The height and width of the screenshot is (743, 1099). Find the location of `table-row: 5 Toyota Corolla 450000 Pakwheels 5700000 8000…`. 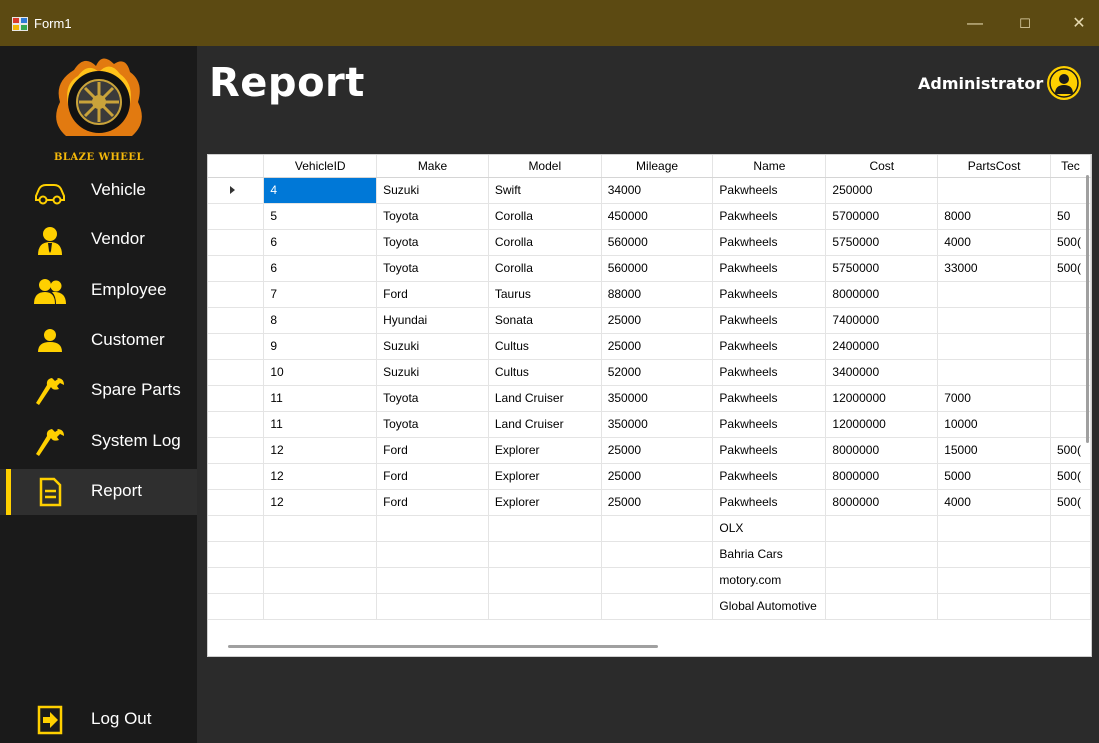

table-row: 5 Toyota Corolla 450000 Pakwheels 5700000 8000… is located at coordinates (649, 216).